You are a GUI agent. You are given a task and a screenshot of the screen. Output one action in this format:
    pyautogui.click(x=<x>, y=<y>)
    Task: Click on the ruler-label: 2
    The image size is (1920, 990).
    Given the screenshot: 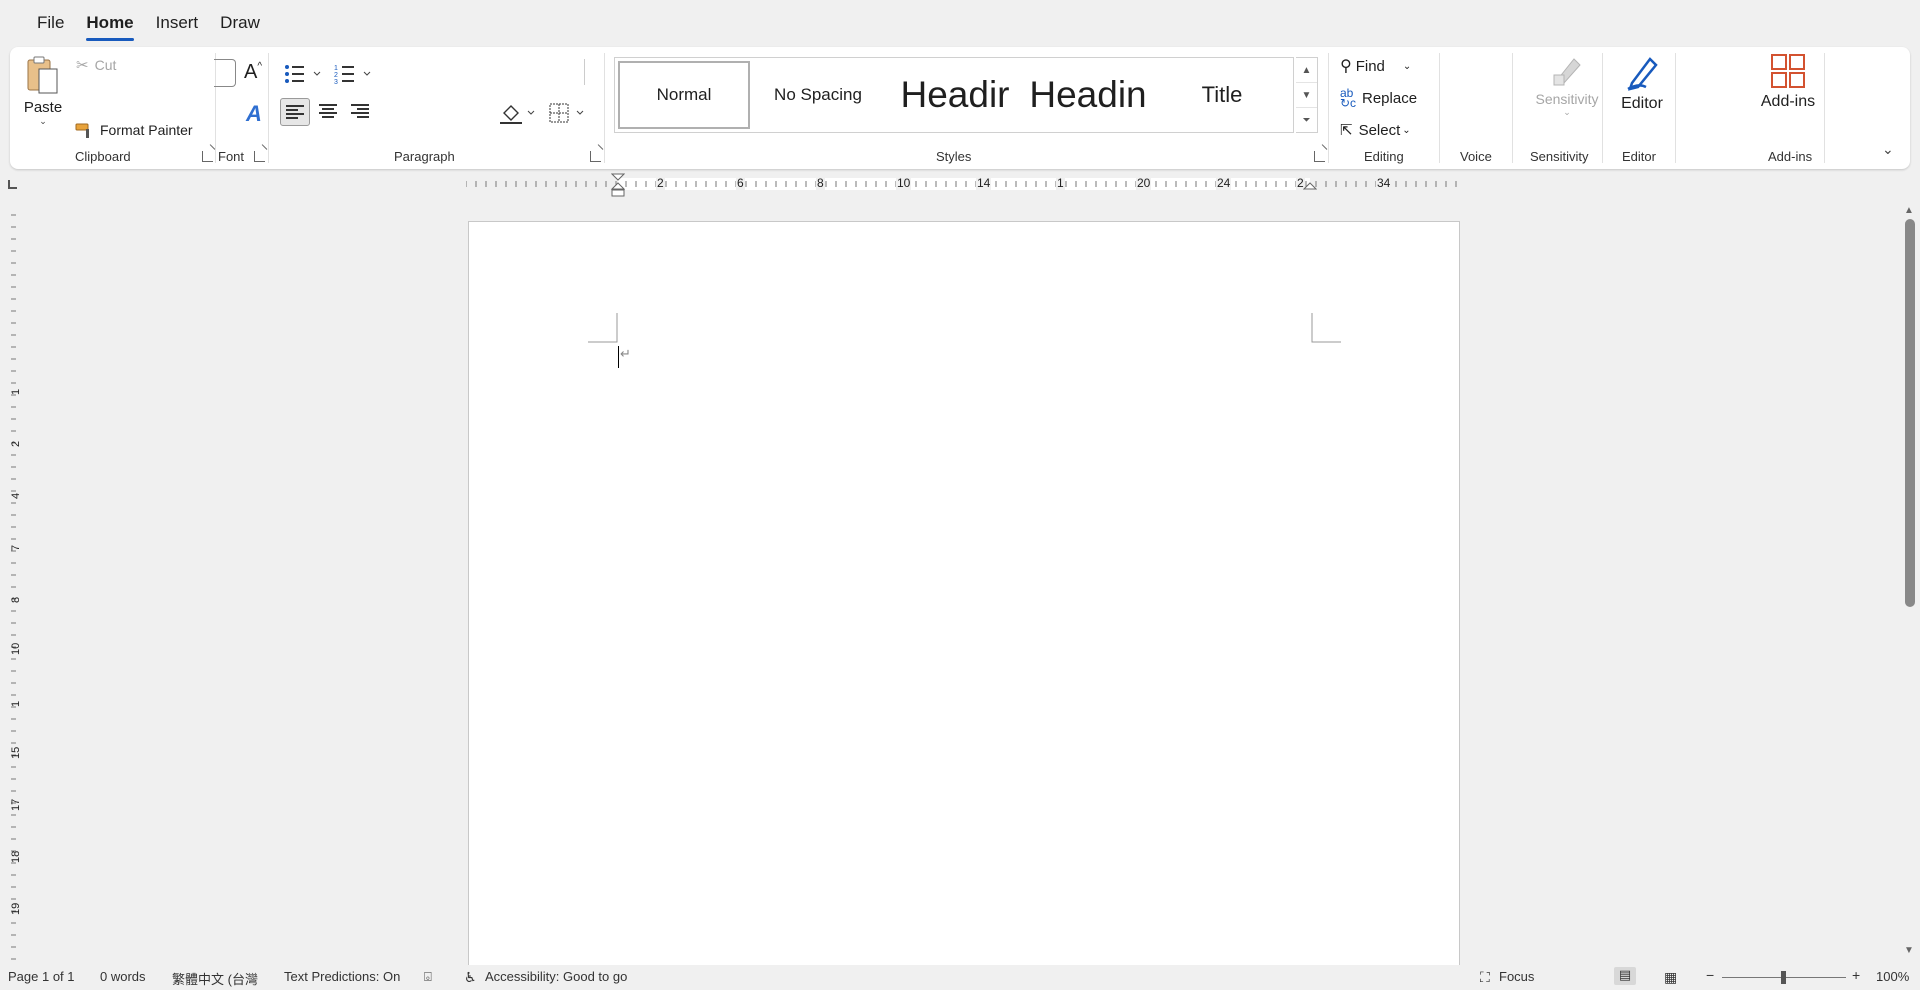 What is the action you would take?
    pyautogui.click(x=660, y=183)
    